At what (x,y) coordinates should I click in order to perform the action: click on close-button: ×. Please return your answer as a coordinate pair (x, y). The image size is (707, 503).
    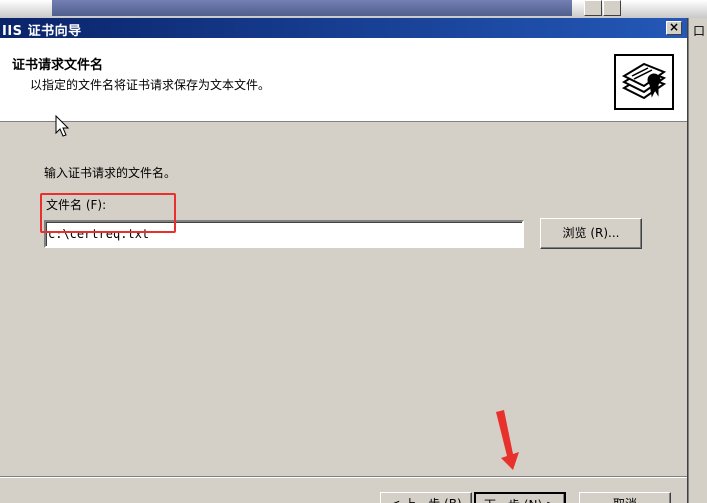
    Looking at the image, I should click on (674, 28).